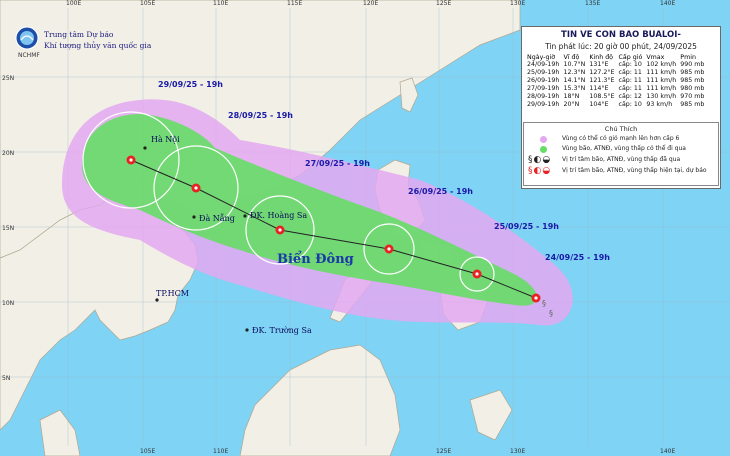 This screenshot has width=730, height=456. Describe the element at coordinates (621, 46) in the screenshot. I see `bulletin-issued-time: Tin phát lúc: 20 giờ 00 phút, 24/09/2025` at that location.